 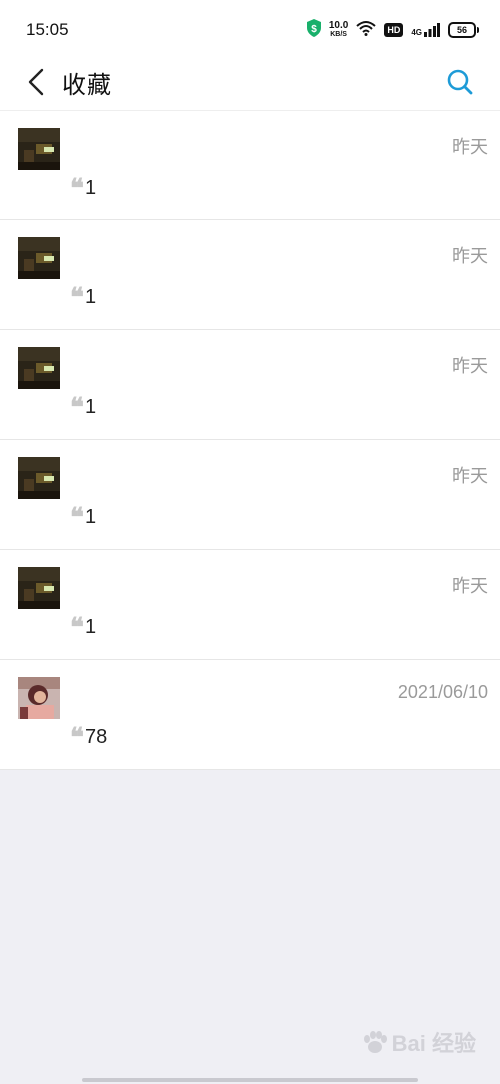 I want to click on favorite-item: 2021/06/10 ❝ 78, so click(x=250, y=715).